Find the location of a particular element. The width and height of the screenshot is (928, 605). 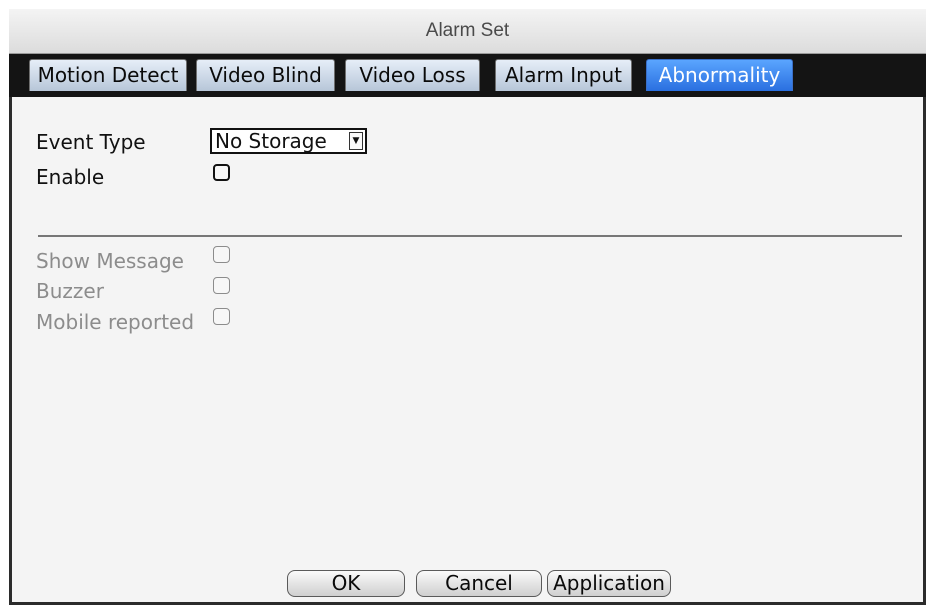

event-type-label: Event Type is located at coordinates (91, 142).